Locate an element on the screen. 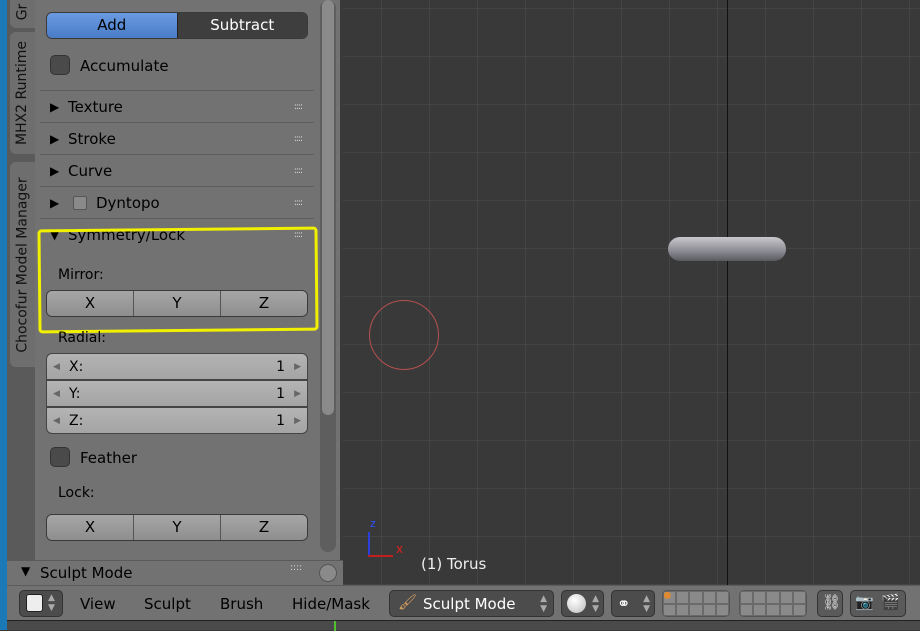  z-axis-line is located at coordinates (727, 292).